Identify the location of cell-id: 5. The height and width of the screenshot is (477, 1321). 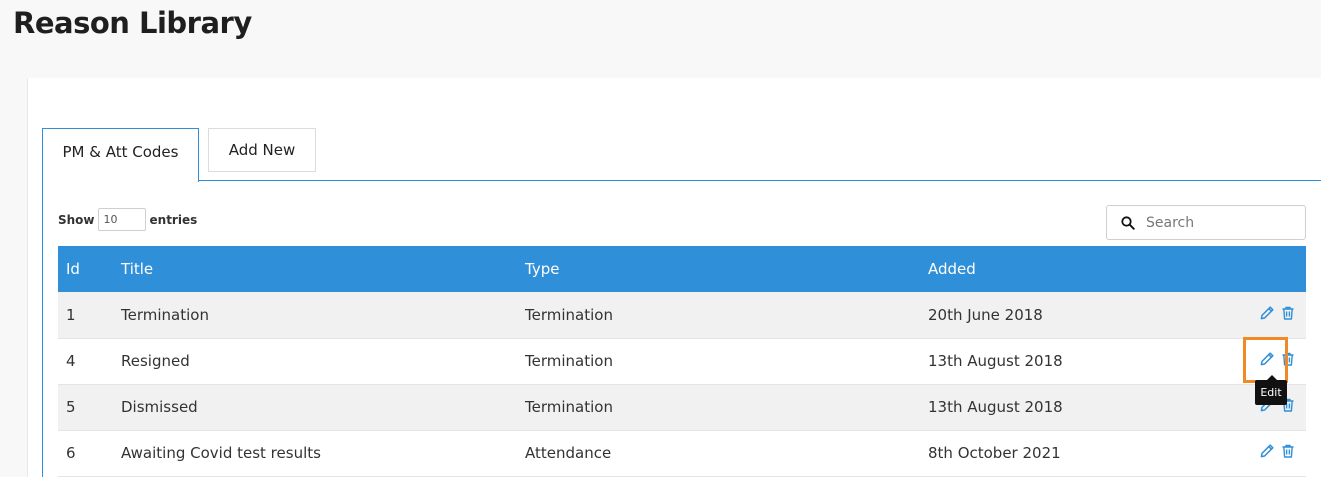
(71, 407).